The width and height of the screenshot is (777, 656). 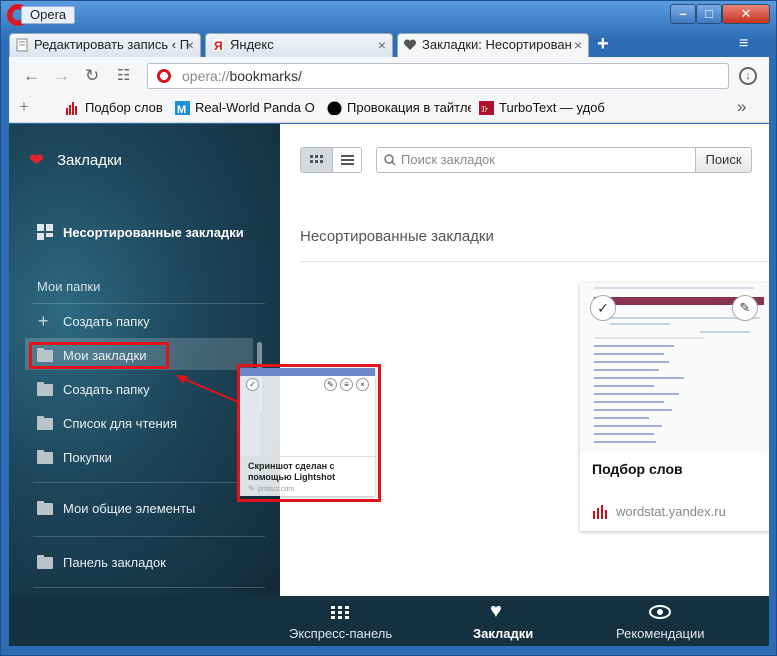 I want to click on tab-bookmarks: Закладки: Несортирован ×, so click(x=493, y=45).